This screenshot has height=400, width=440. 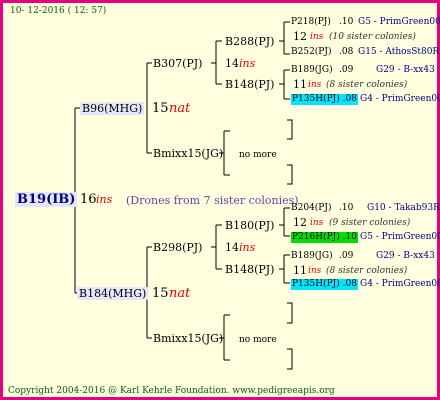 What do you see at coordinates (346, 52) in the screenshot?
I see `b252-dot: .08` at bounding box center [346, 52].